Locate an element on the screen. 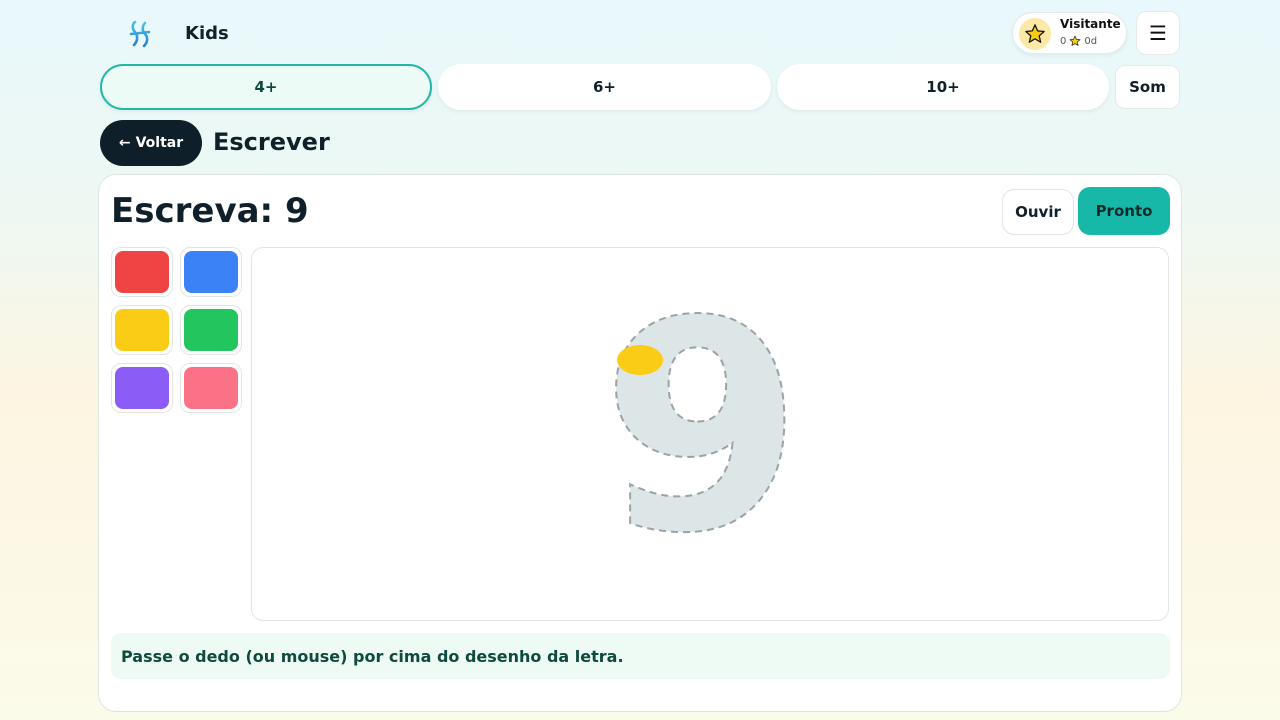  arrow-left-icon: ← is located at coordinates (124, 143).